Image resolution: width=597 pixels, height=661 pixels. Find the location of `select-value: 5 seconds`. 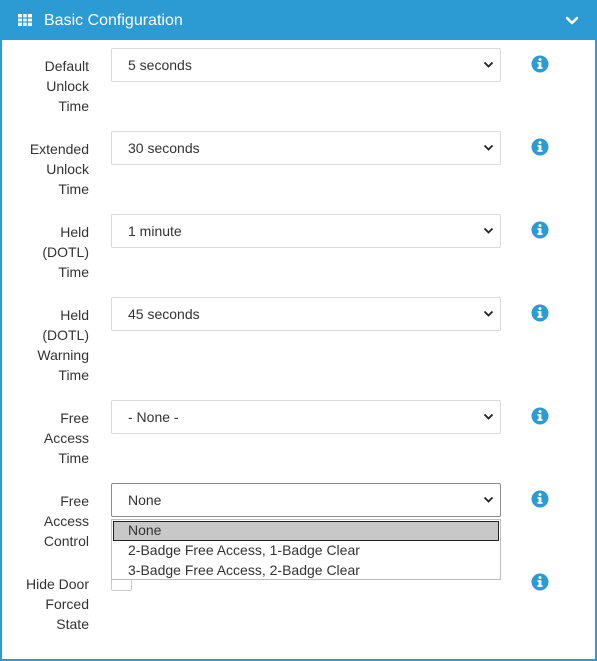

select-value: 5 seconds is located at coordinates (160, 65).